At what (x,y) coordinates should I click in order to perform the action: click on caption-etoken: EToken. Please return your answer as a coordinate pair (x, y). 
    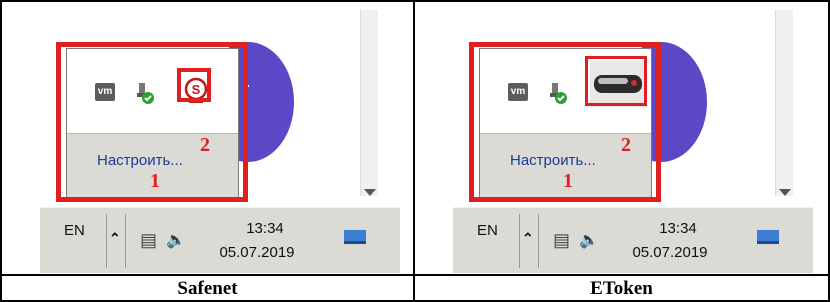
    Looking at the image, I should click on (621, 288).